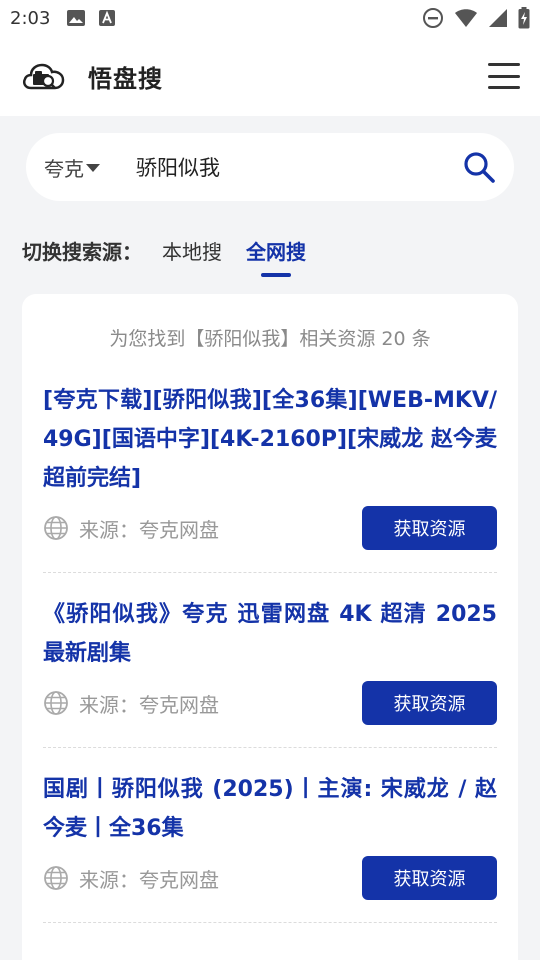 This screenshot has height=960, width=540. I want to click on switch-label: 切换搜索源：, so click(82, 251).